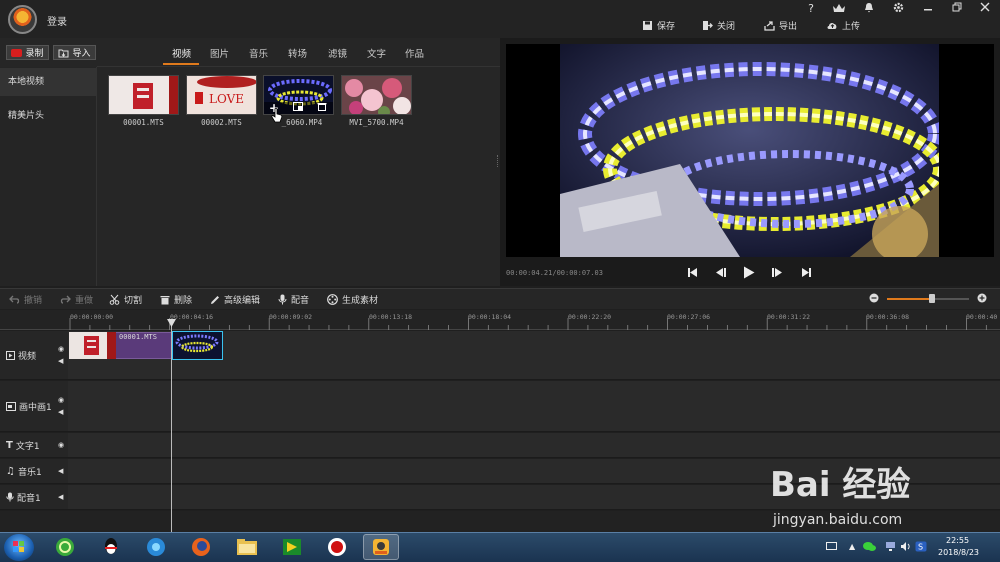 The image size is (1000, 562). Describe the element at coordinates (34, 355) in the screenshot. I see `track-header-video: 视频` at that location.